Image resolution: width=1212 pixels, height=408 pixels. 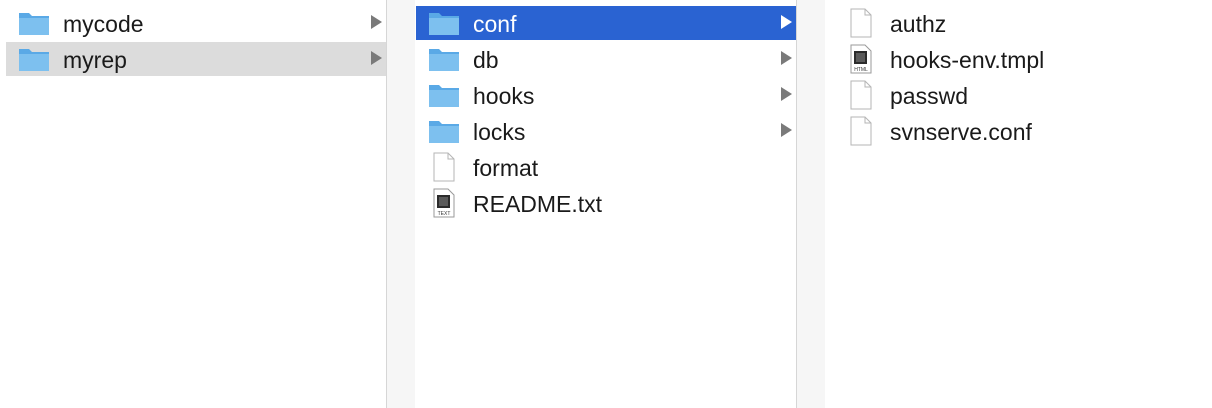 What do you see at coordinates (196, 59) in the screenshot?
I see `list-item-myrep: myrep` at bounding box center [196, 59].